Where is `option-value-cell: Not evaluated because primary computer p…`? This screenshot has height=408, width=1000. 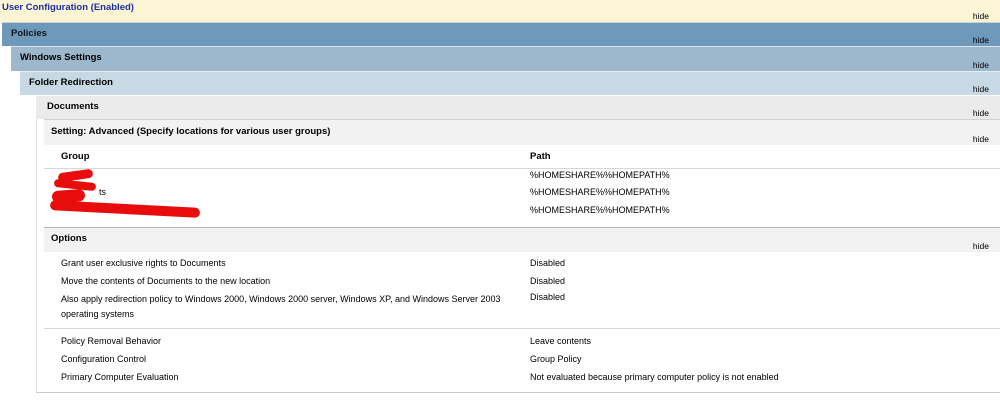
option-value-cell: Not evaluated because primary computer p… is located at coordinates (654, 377).